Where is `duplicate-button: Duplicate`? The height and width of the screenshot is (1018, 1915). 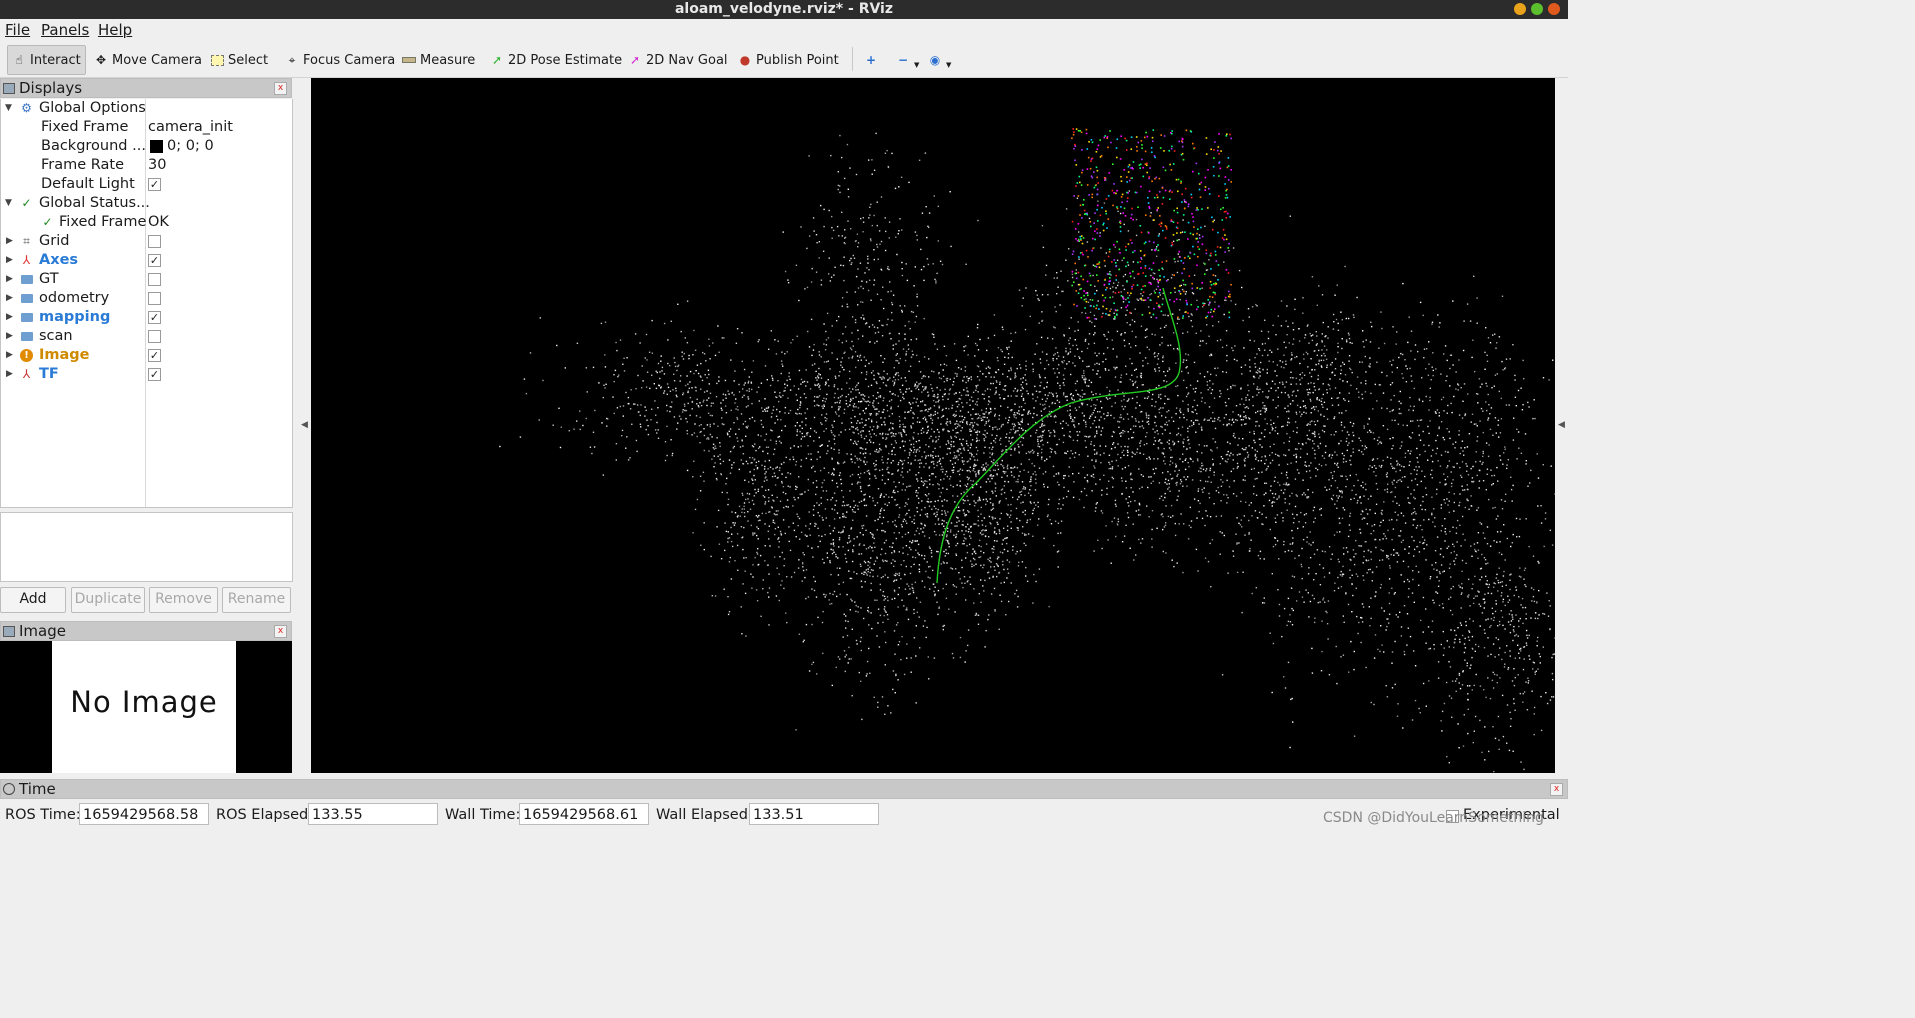 duplicate-button: Duplicate is located at coordinates (108, 600).